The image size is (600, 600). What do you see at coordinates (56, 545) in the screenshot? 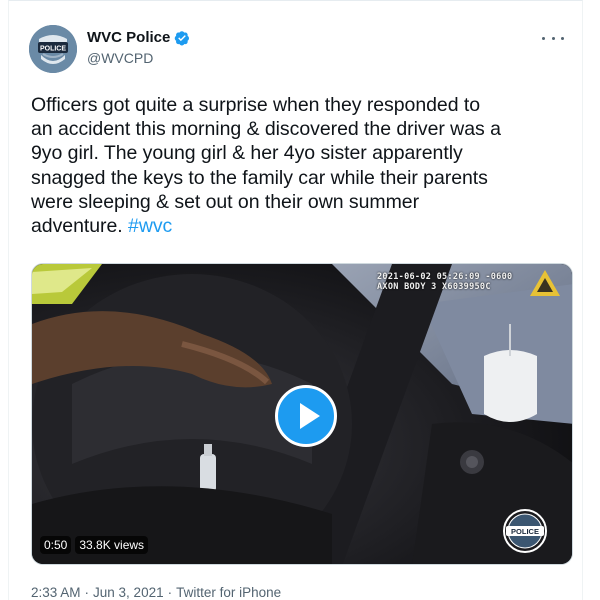
I see `video-duration: 0:50` at bounding box center [56, 545].